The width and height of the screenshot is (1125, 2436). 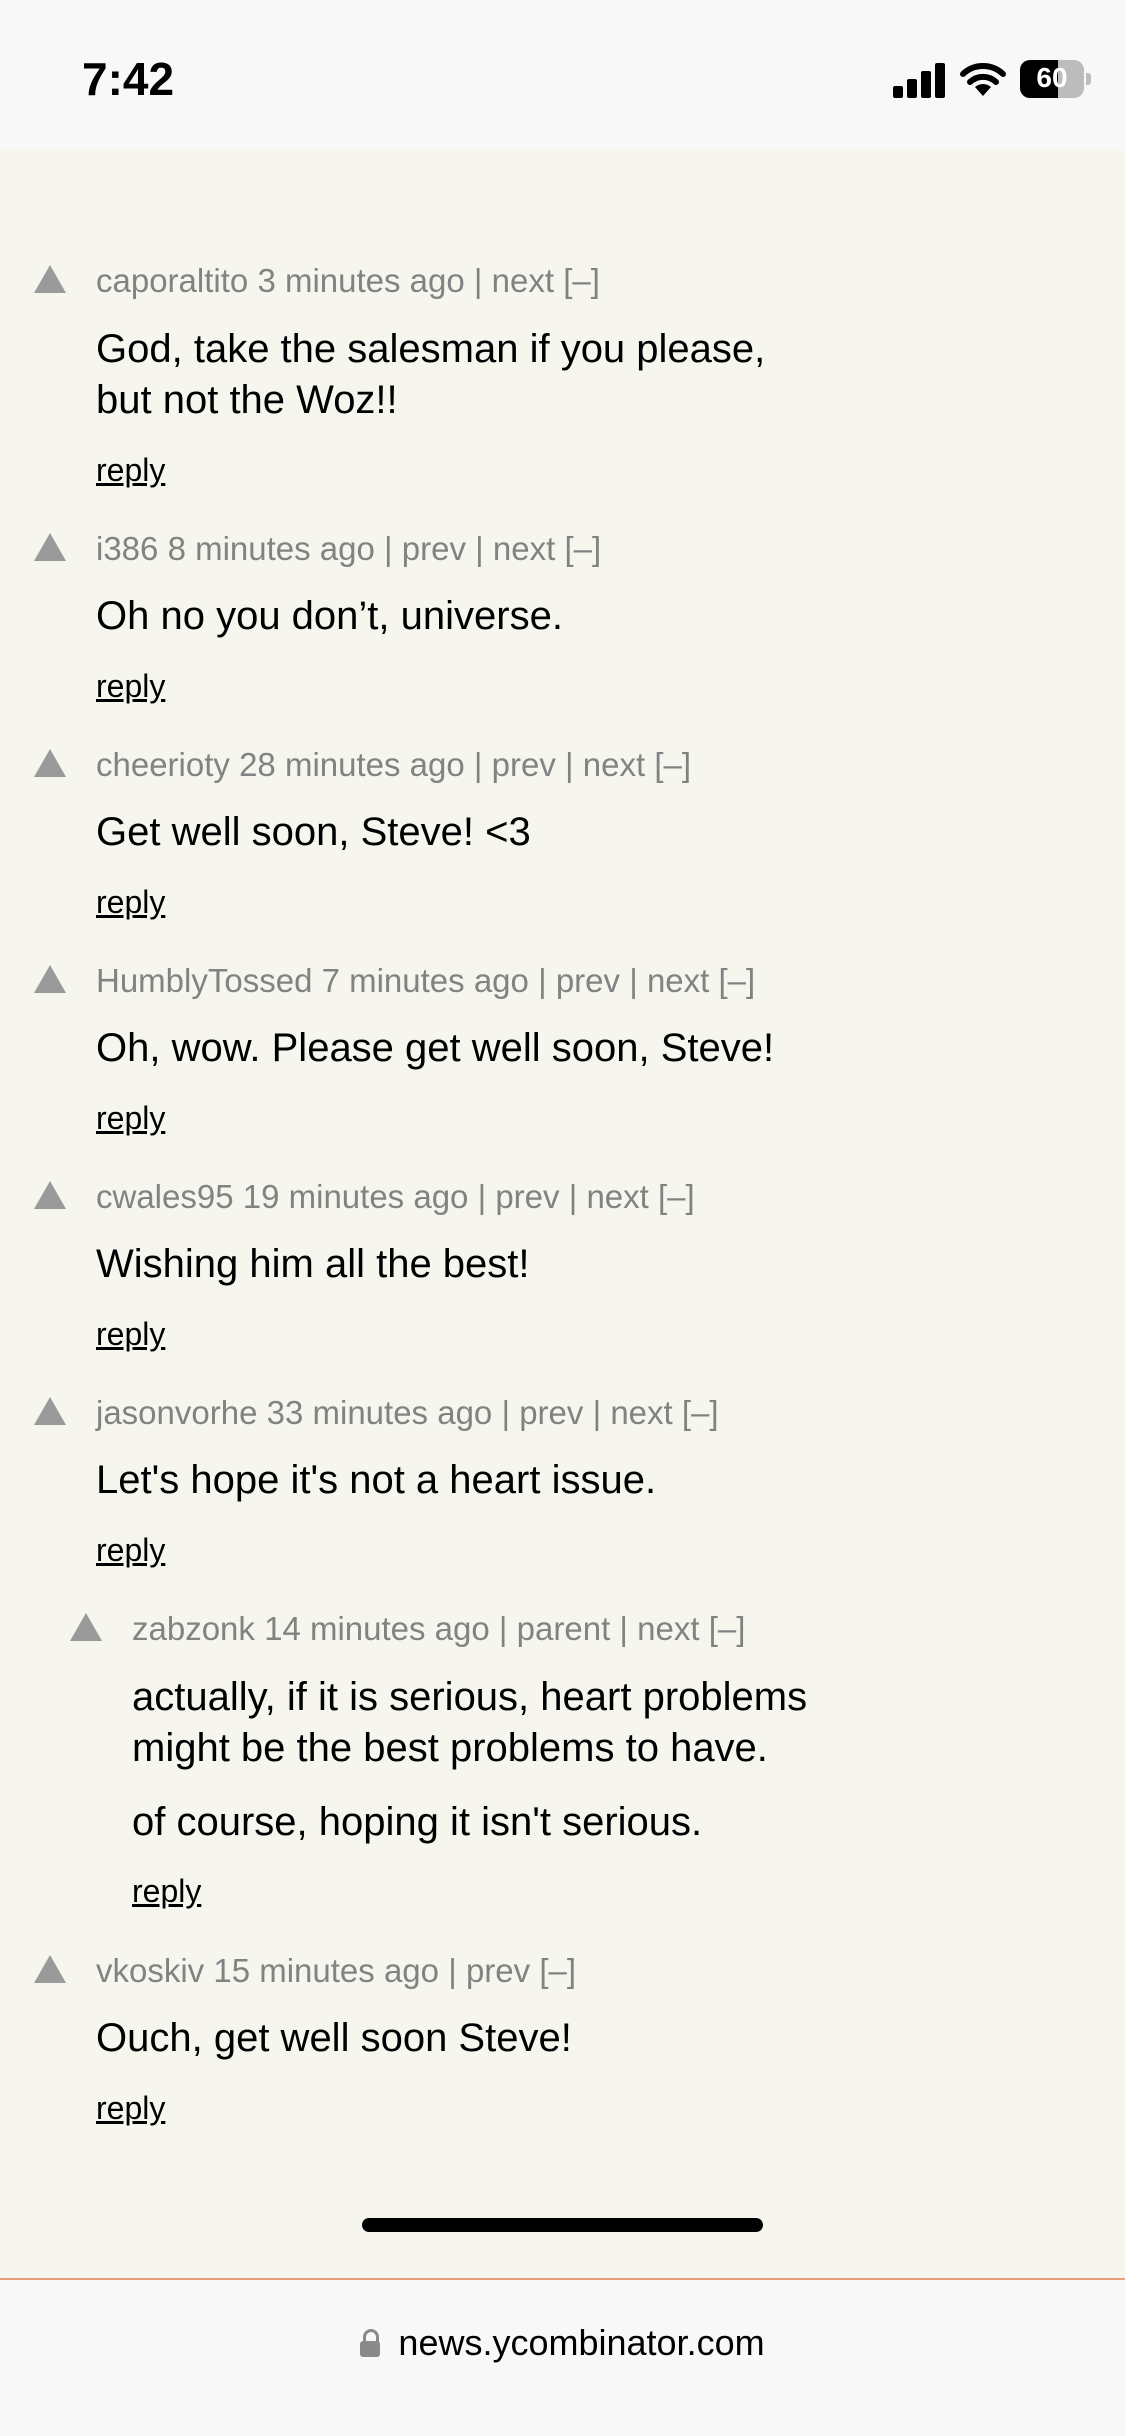 I want to click on comment-text: Get well soon, Steve! <3, so click(x=313, y=832).